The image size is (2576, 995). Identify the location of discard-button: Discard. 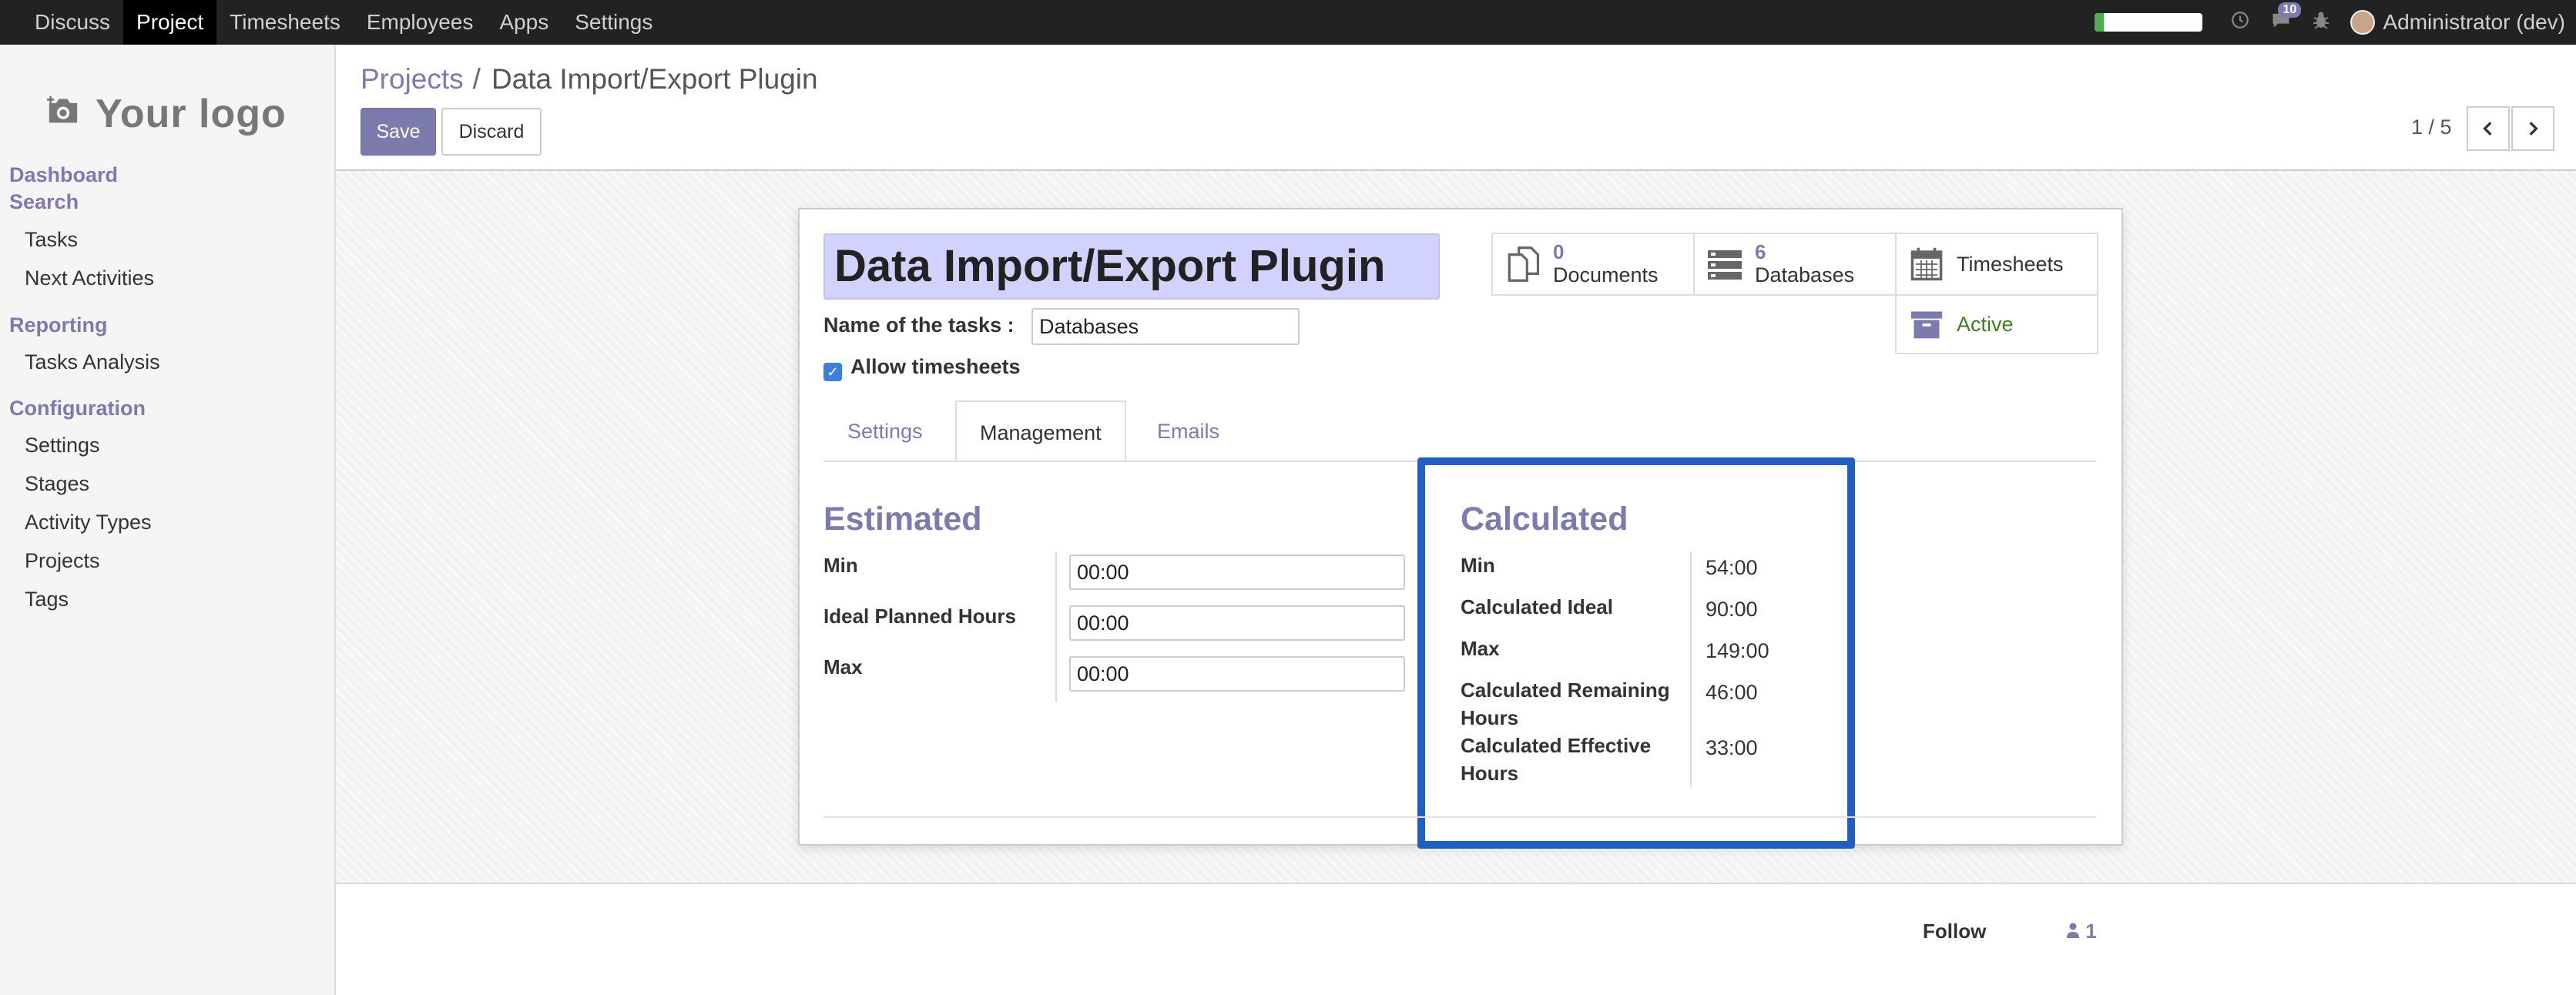
(491, 132).